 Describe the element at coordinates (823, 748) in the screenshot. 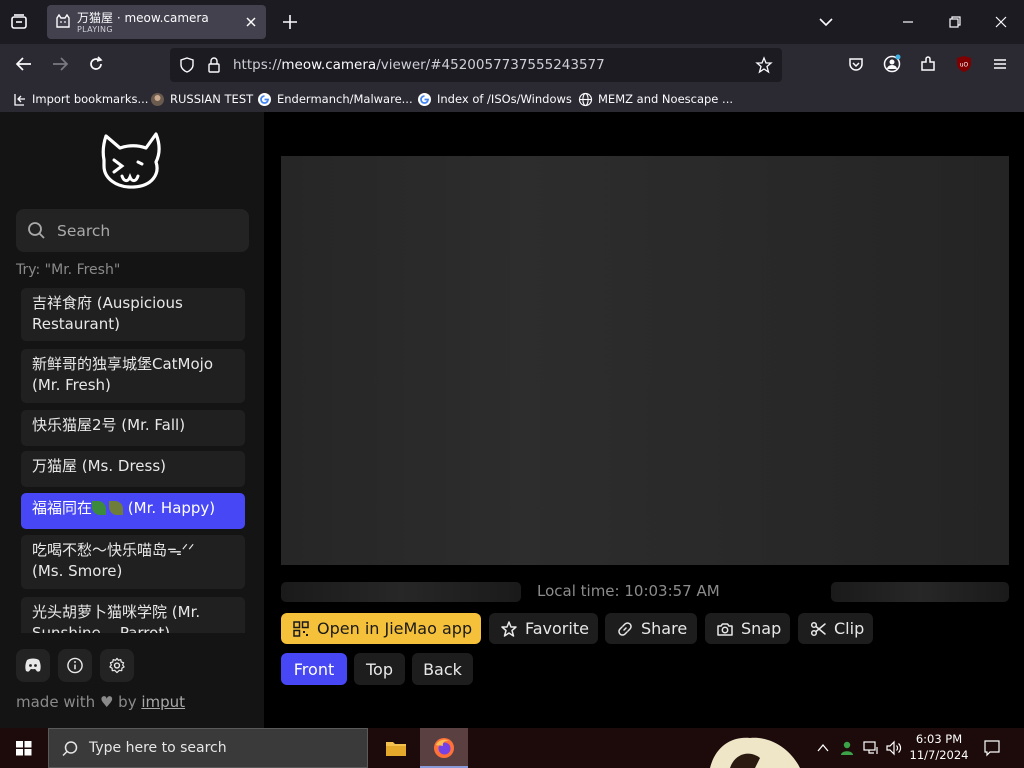

I see `tray-chevron-up-icon` at that location.